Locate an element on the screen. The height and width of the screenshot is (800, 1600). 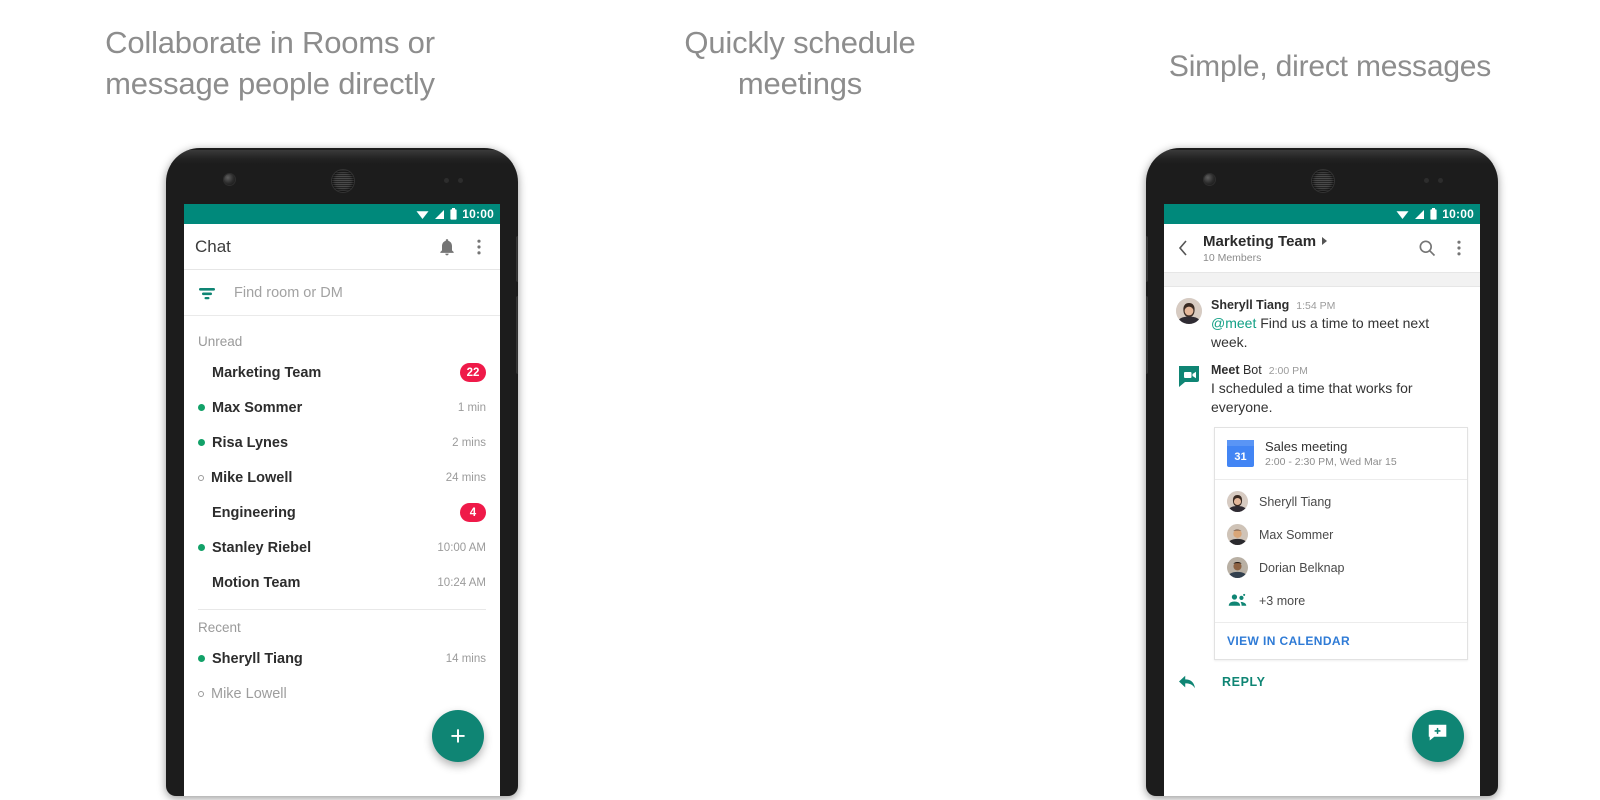
timestamp: 24 mins is located at coordinates (465, 477).